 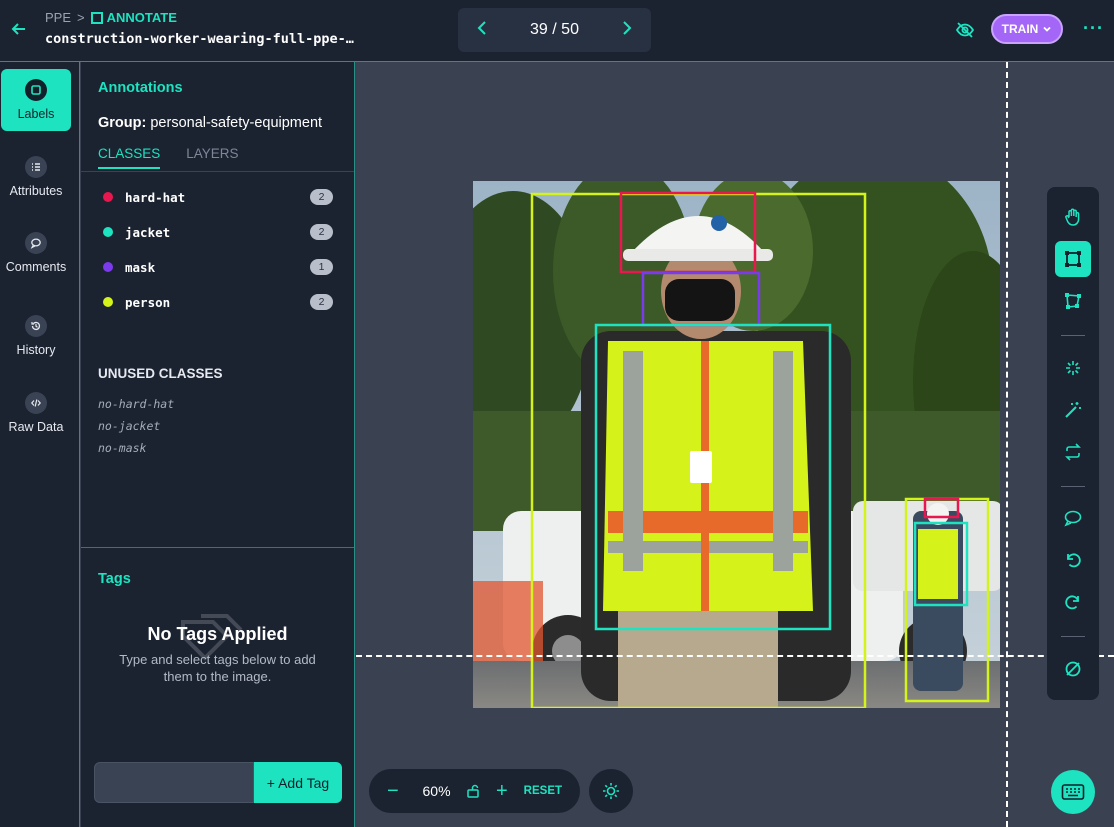 What do you see at coordinates (701, 299) in the screenshot?
I see `mask-bbox` at bounding box center [701, 299].